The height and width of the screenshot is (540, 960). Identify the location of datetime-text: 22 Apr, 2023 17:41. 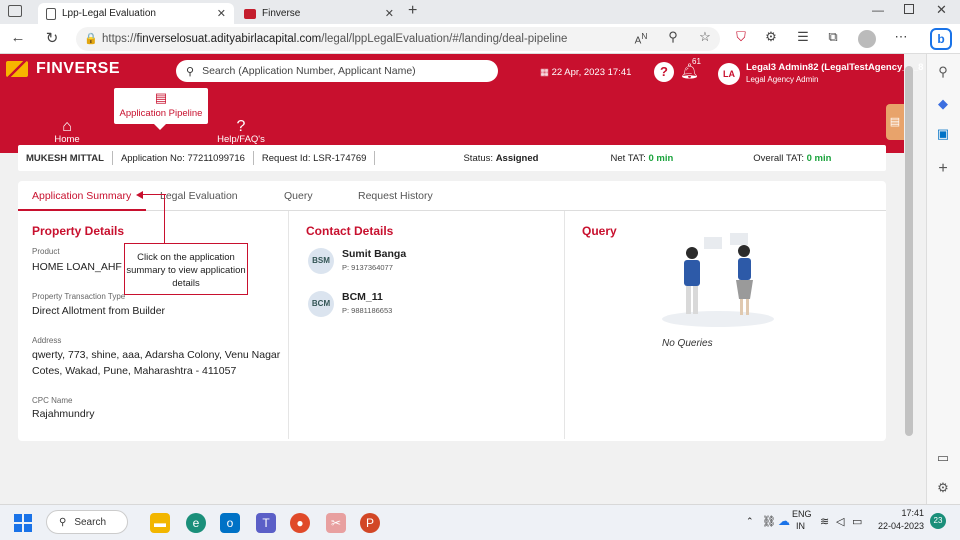
(591, 72).